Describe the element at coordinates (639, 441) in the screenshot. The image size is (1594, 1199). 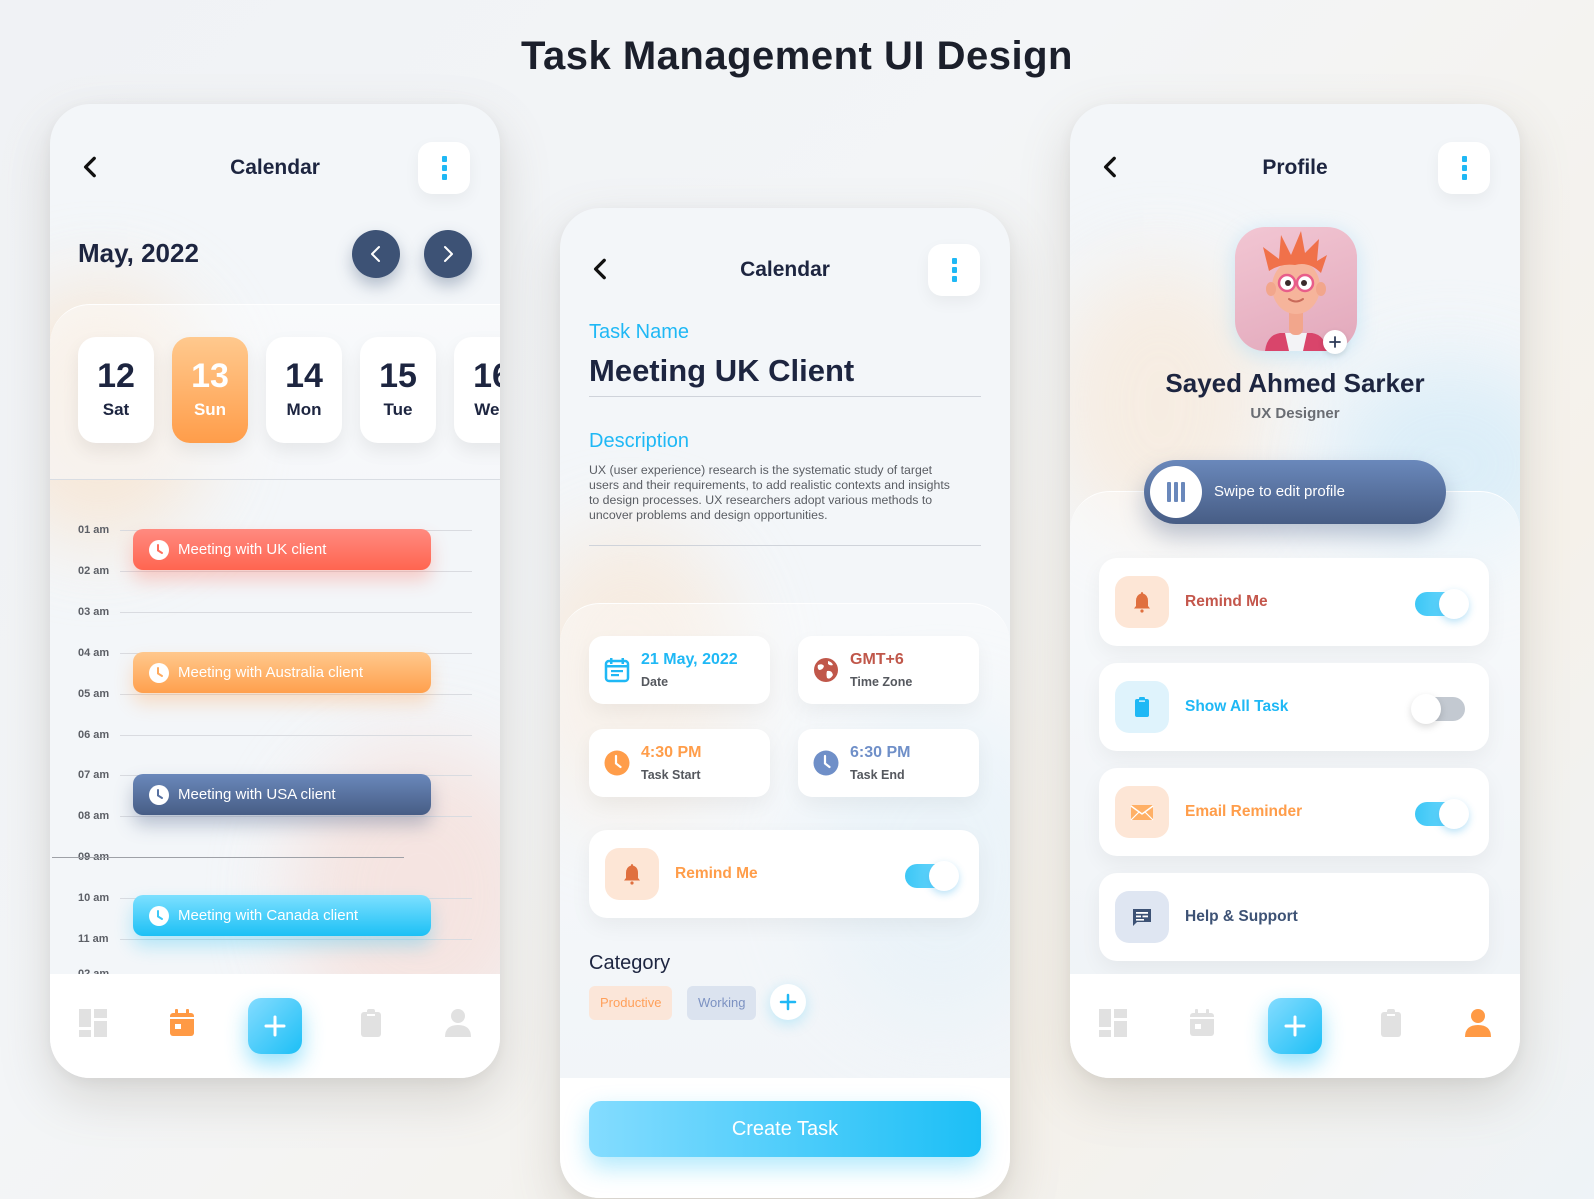
I see `description-label: Description` at that location.